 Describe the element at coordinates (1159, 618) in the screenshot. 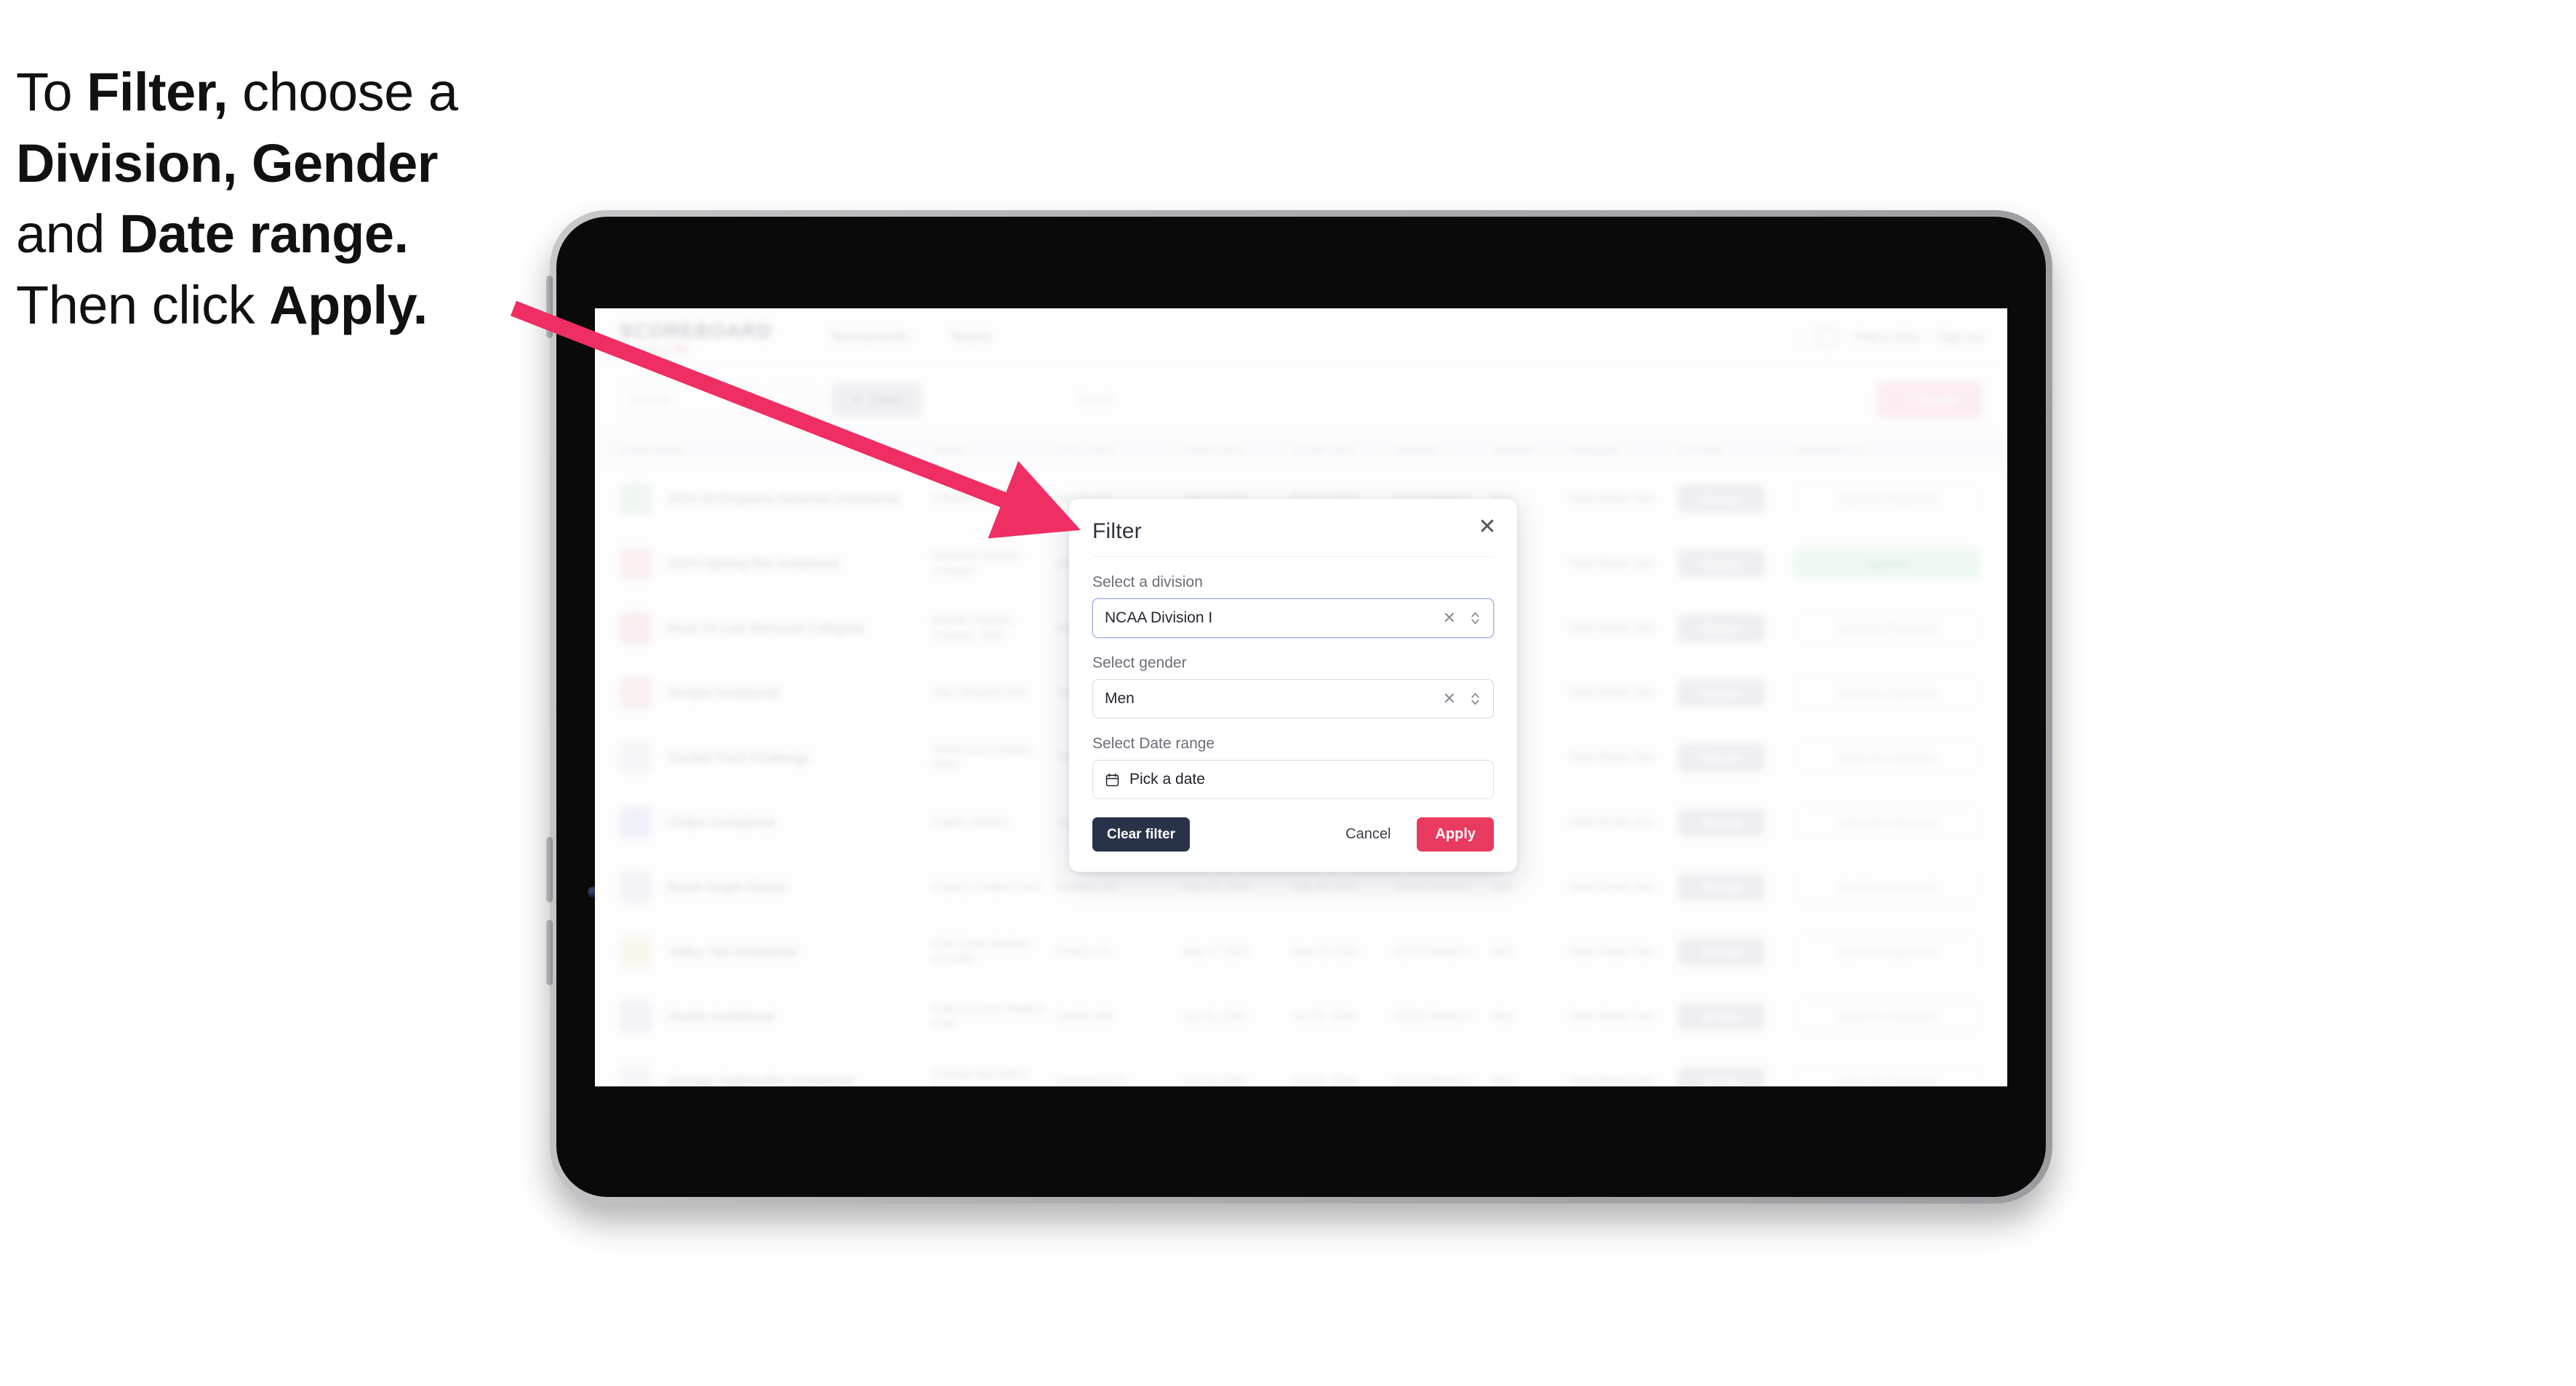

I see `division-select-value: NCAA Division I` at that location.